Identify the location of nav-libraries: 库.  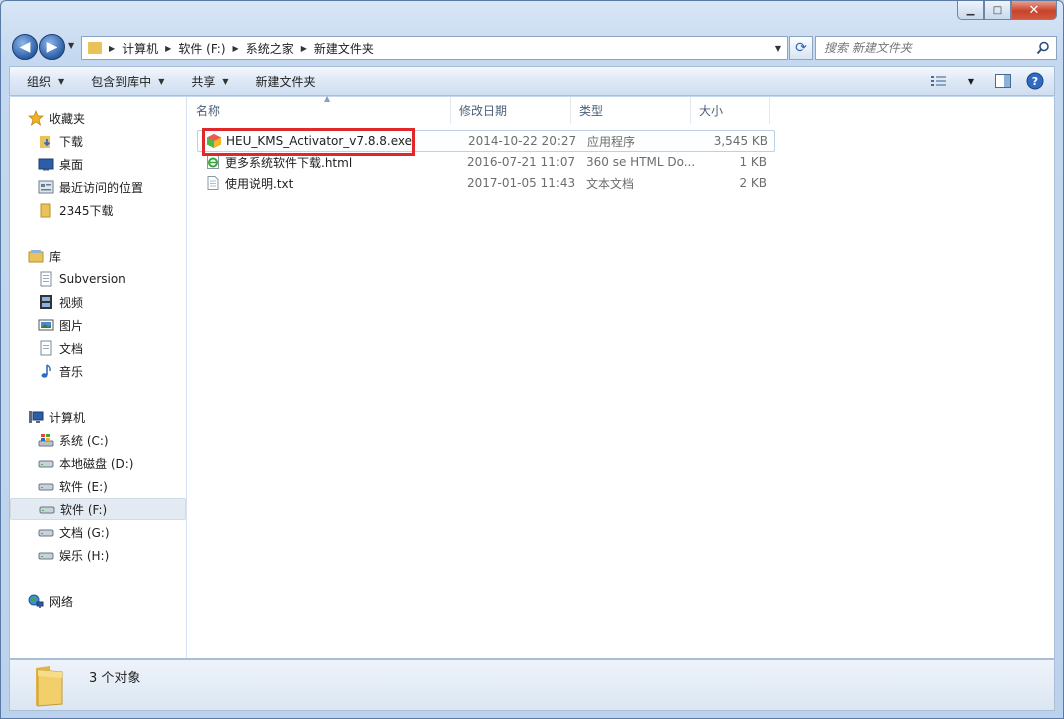
(98, 256).